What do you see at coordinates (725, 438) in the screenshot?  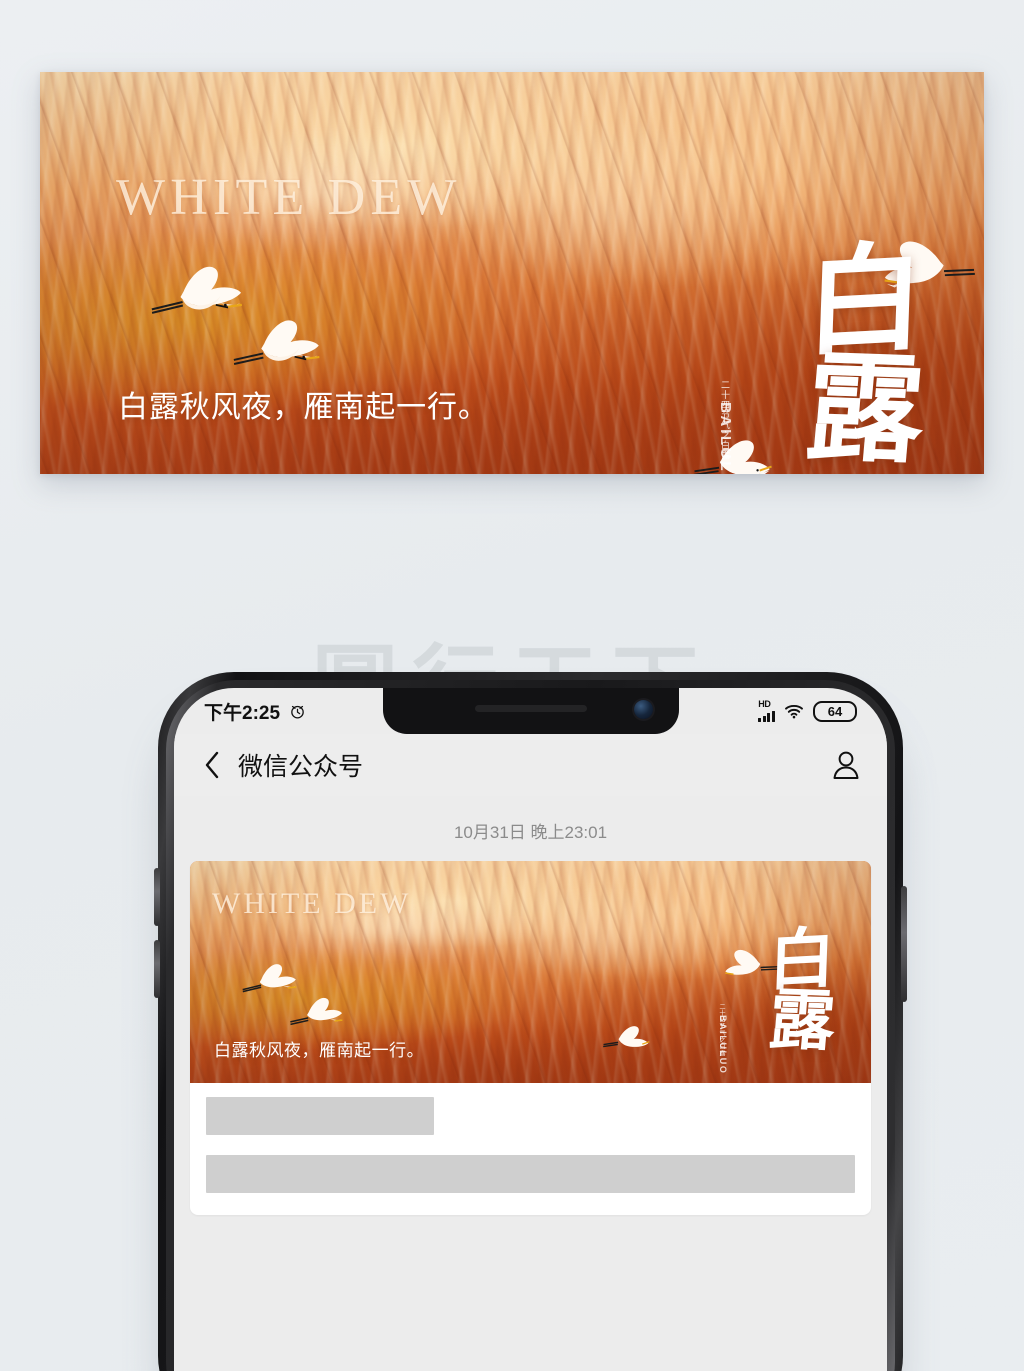 I see `poster-vertical-pinyin: BAILULUO` at bounding box center [725, 438].